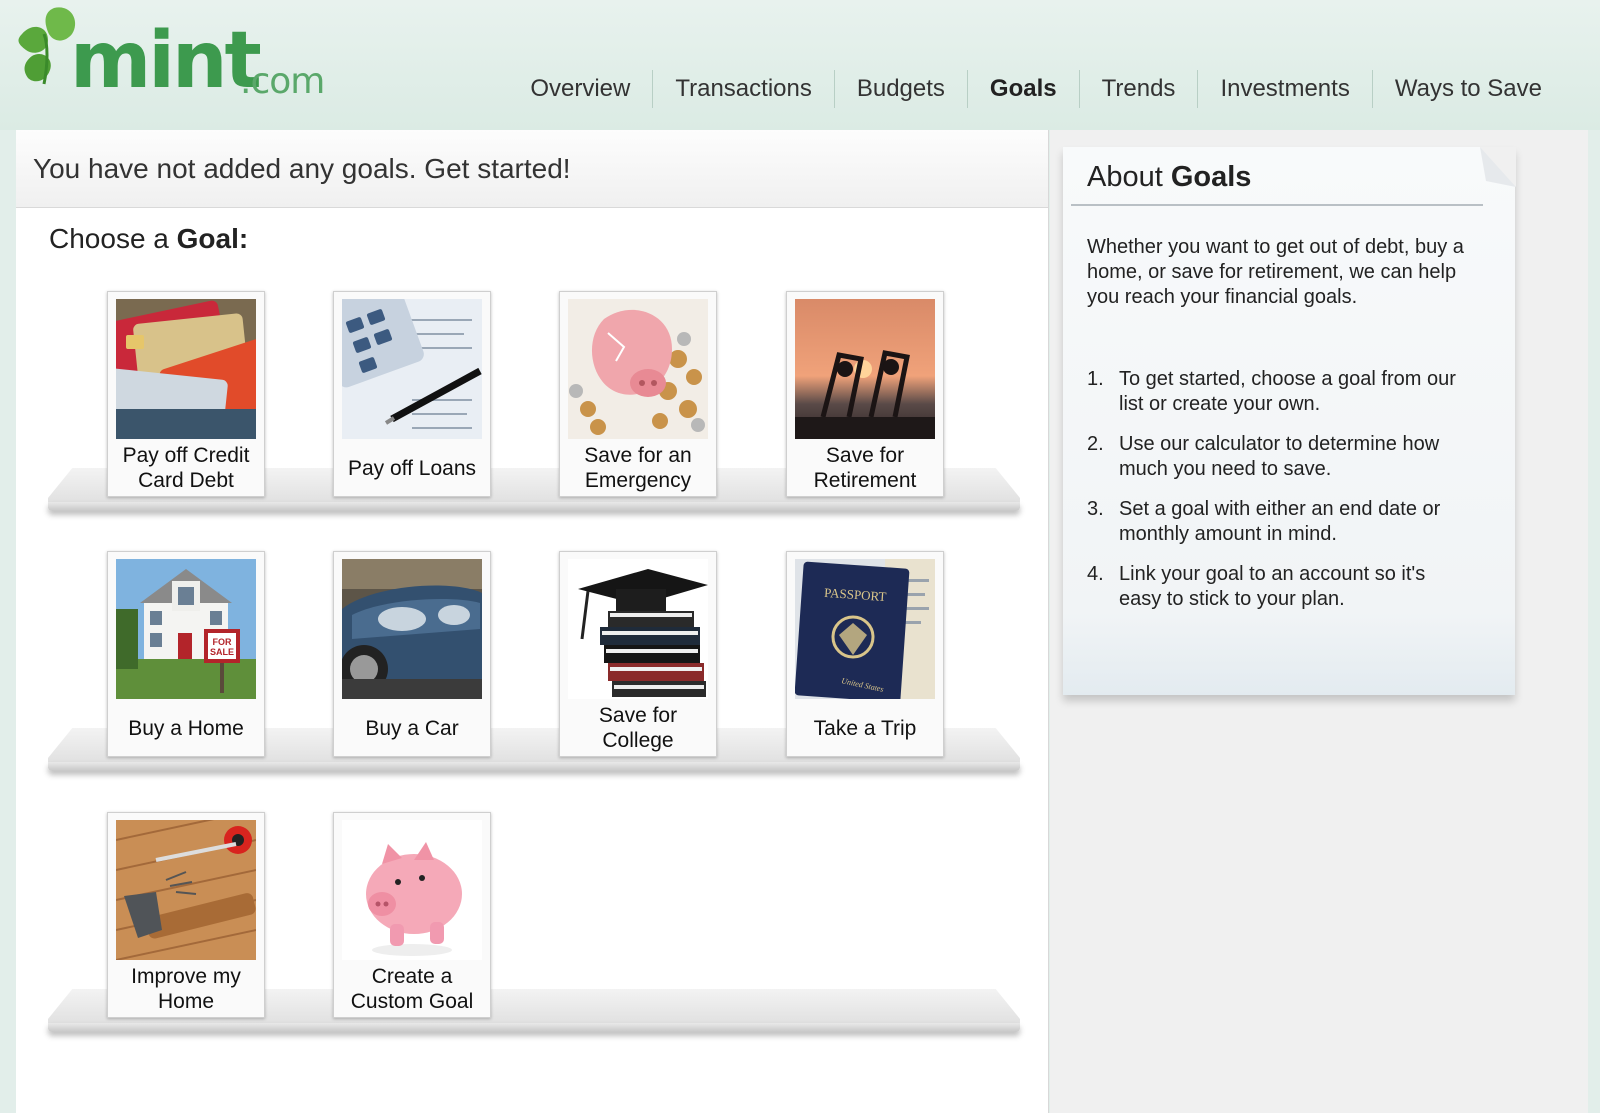 This screenshot has height=1113, width=1600. I want to click on credit-cards-image, so click(186, 369).